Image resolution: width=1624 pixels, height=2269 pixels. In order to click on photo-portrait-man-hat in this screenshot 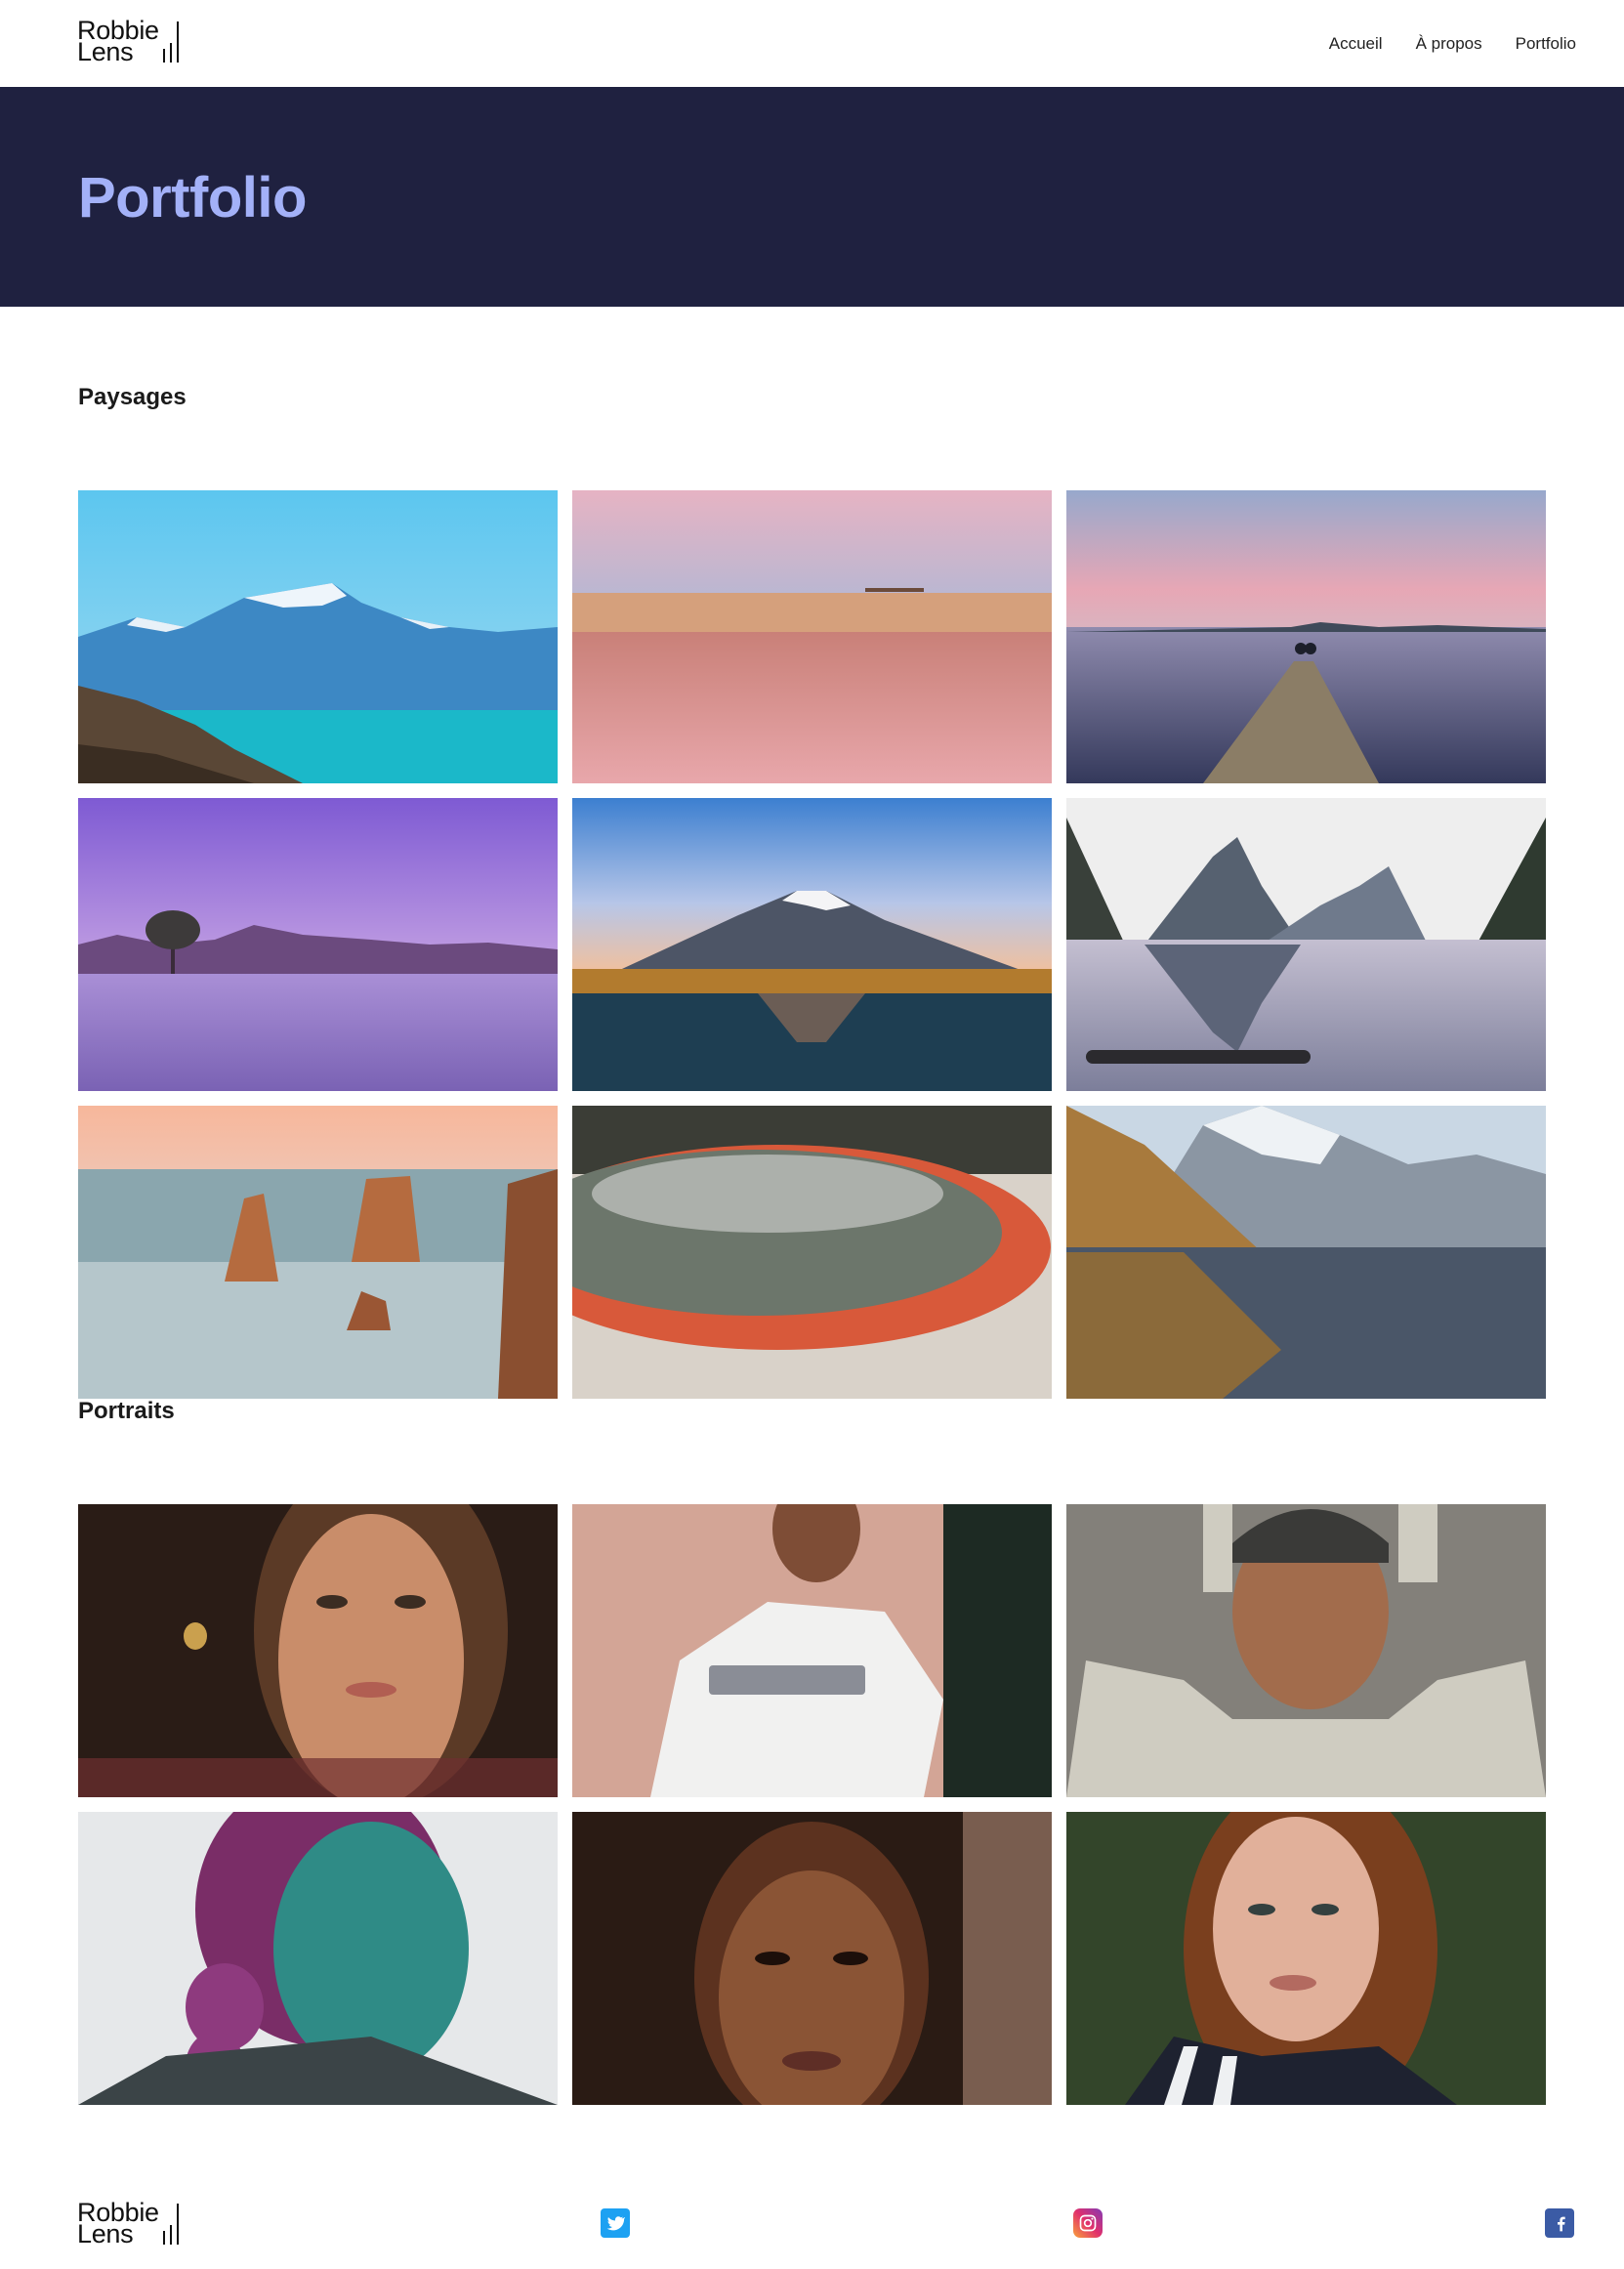, I will do `click(1306, 1650)`.